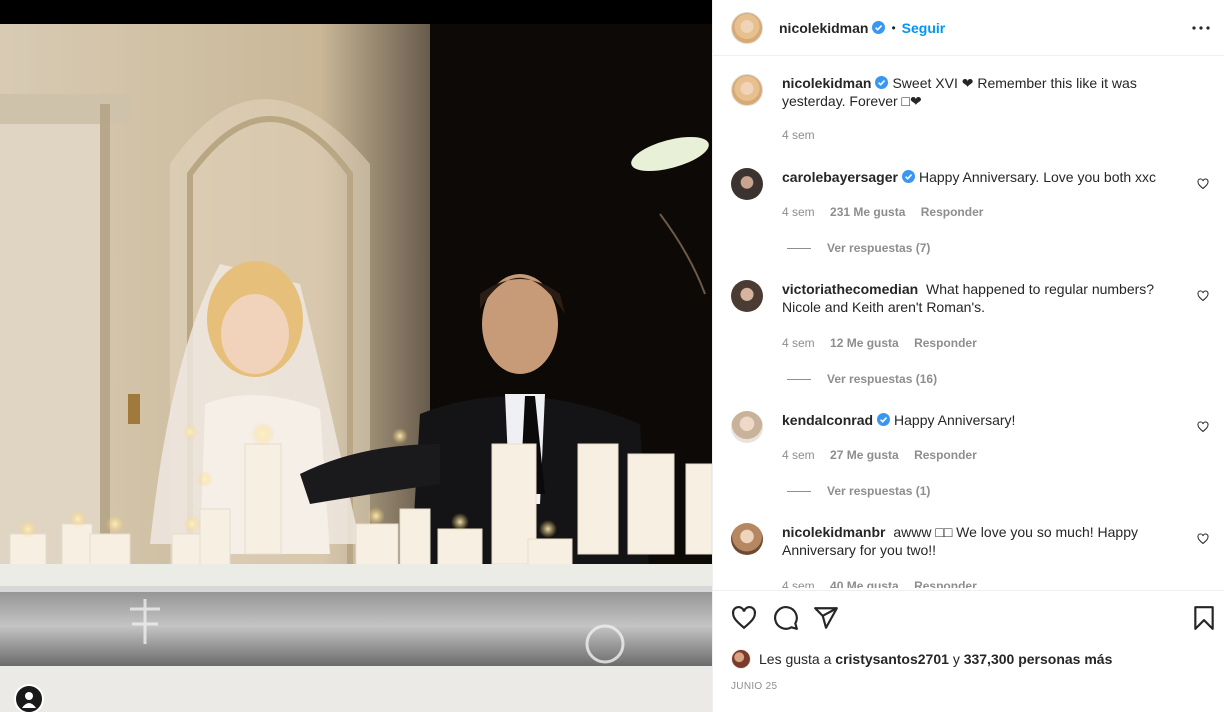  Describe the element at coordinates (867, 212) in the screenshot. I see `comment-likes: 231 Me gusta` at that location.